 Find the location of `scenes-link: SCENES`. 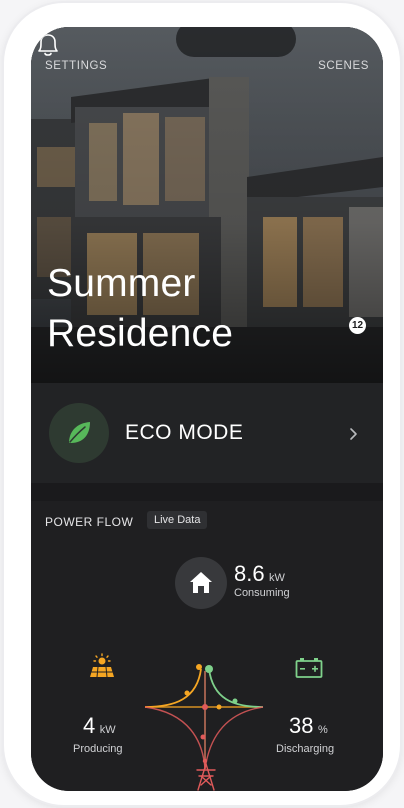

scenes-link: SCENES is located at coordinates (343, 66).